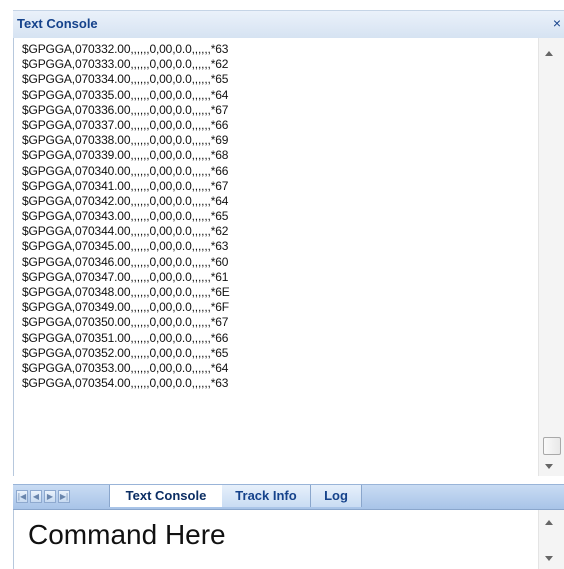 The image size is (564, 569). Describe the element at coordinates (126, 292) in the screenshot. I see `console-line: $GPGGA,070348.00,,,,,,0,00,0.0,,,,,,*6E` at that location.